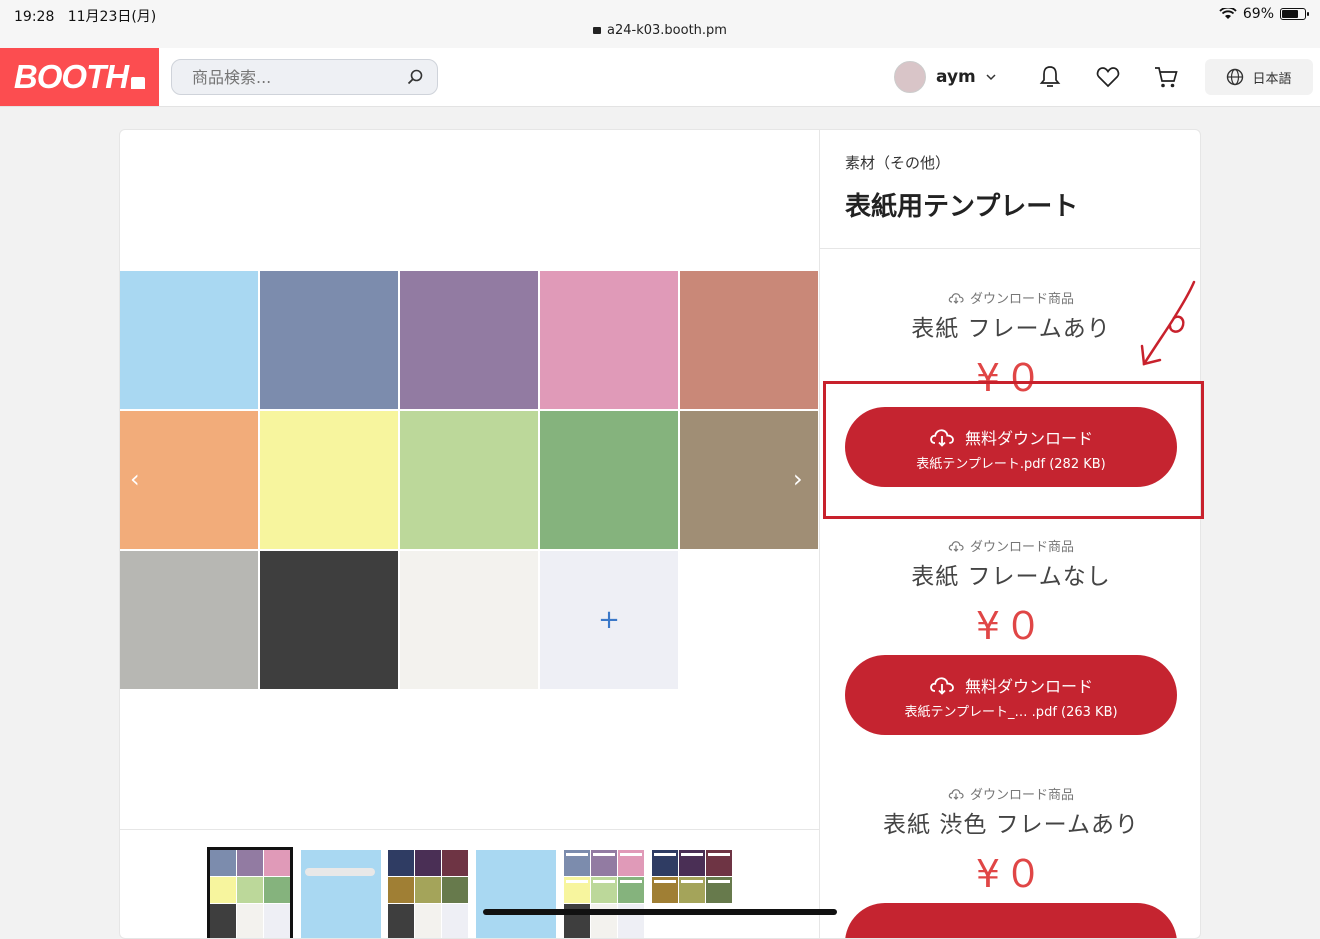 The width and height of the screenshot is (1320, 939). What do you see at coordinates (1010, 593) in the screenshot?
I see `variant-2: ダウンロード商品 表紙 フレームなし ¥０` at bounding box center [1010, 593].